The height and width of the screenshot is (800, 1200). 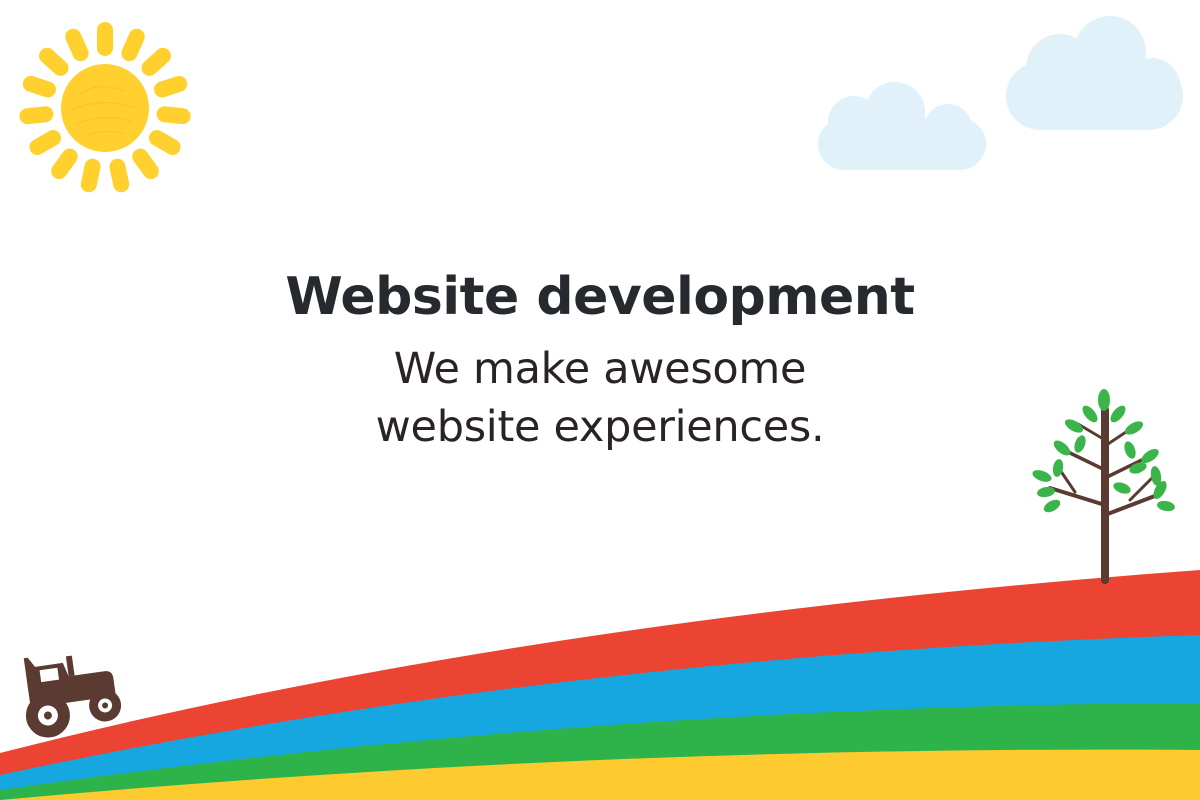 I want to click on subtitle-line-1: We make awesome, so click(x=600, y=369).